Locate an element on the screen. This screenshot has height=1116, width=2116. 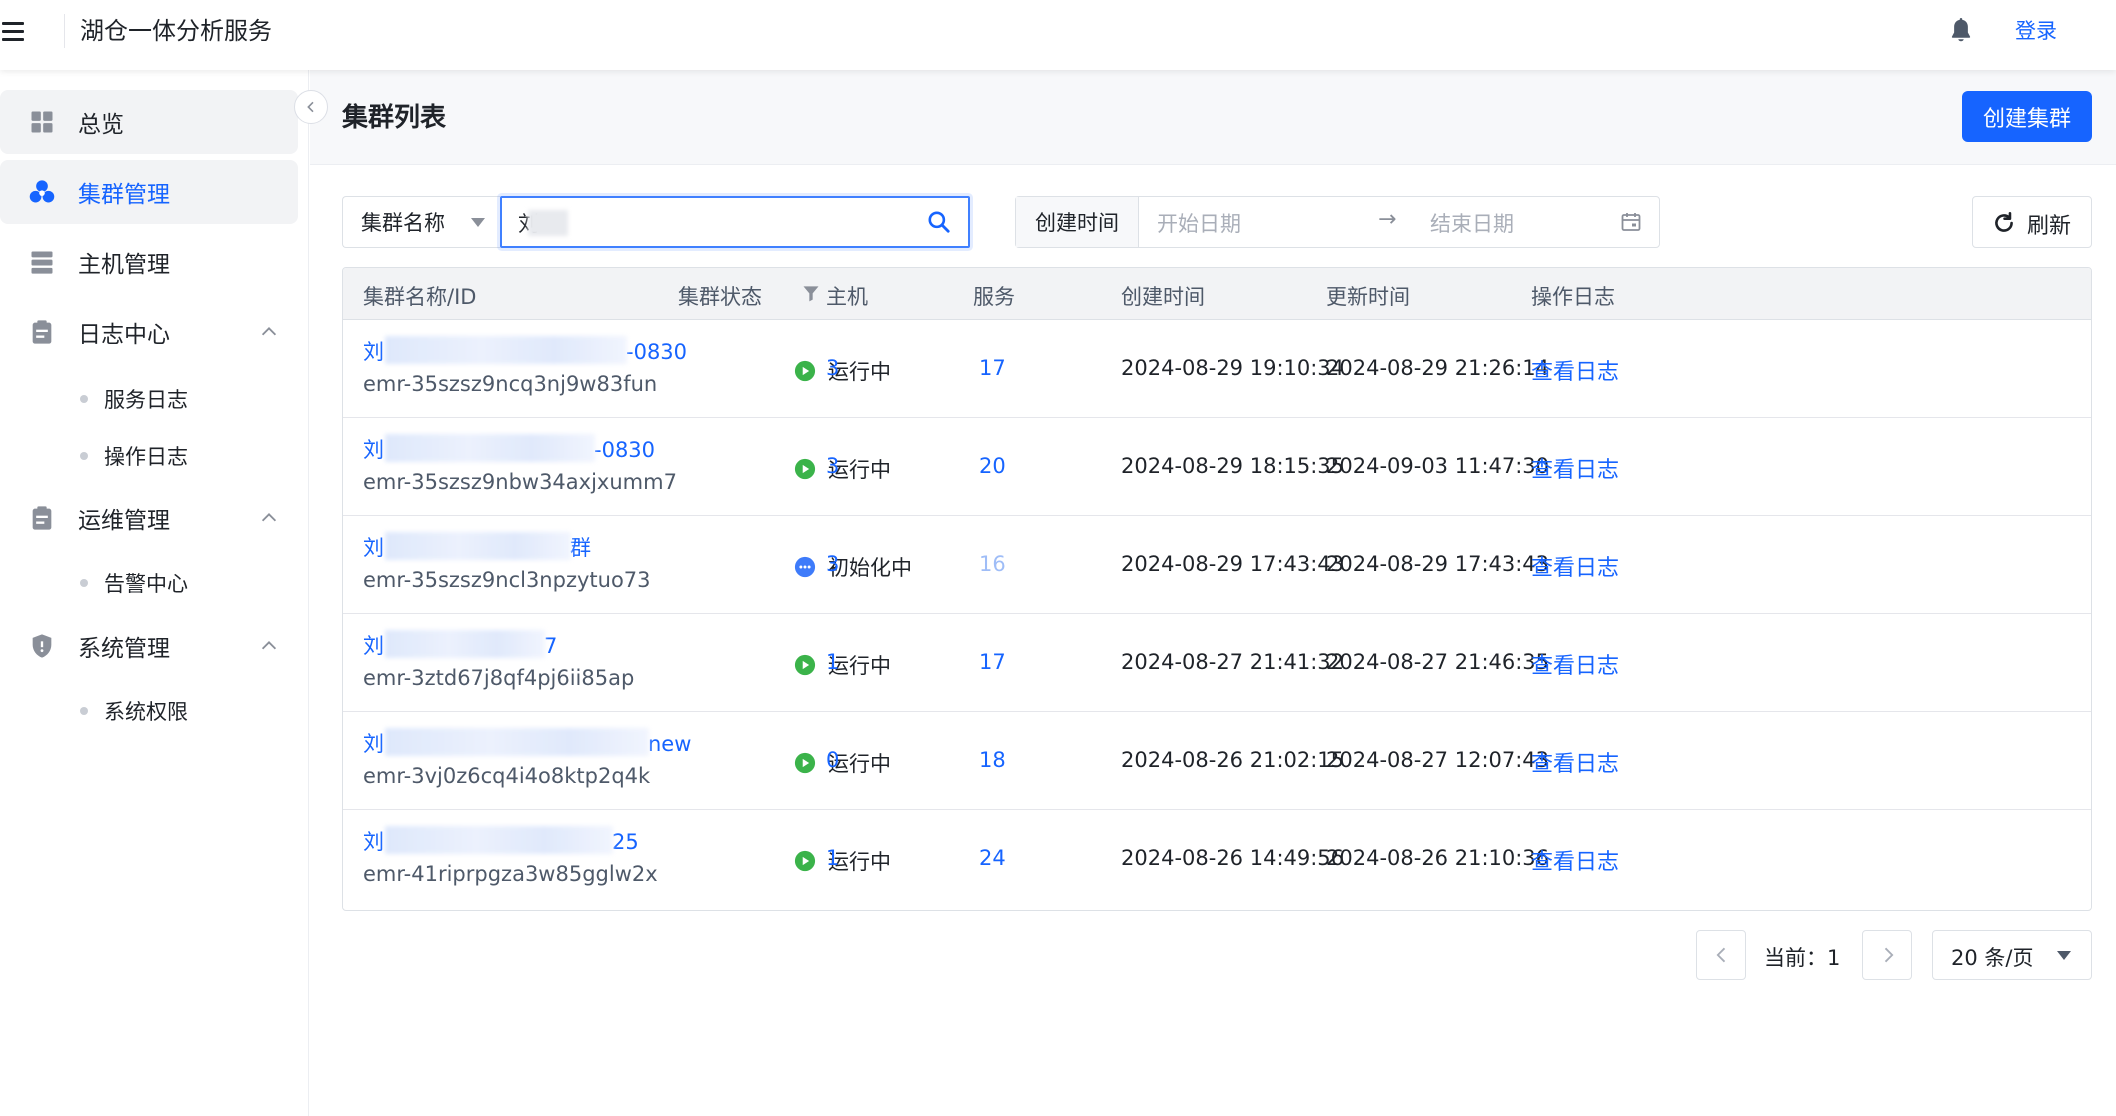
sidebar-item-service-log: 服务日志 is located at coordinates (149, 399).